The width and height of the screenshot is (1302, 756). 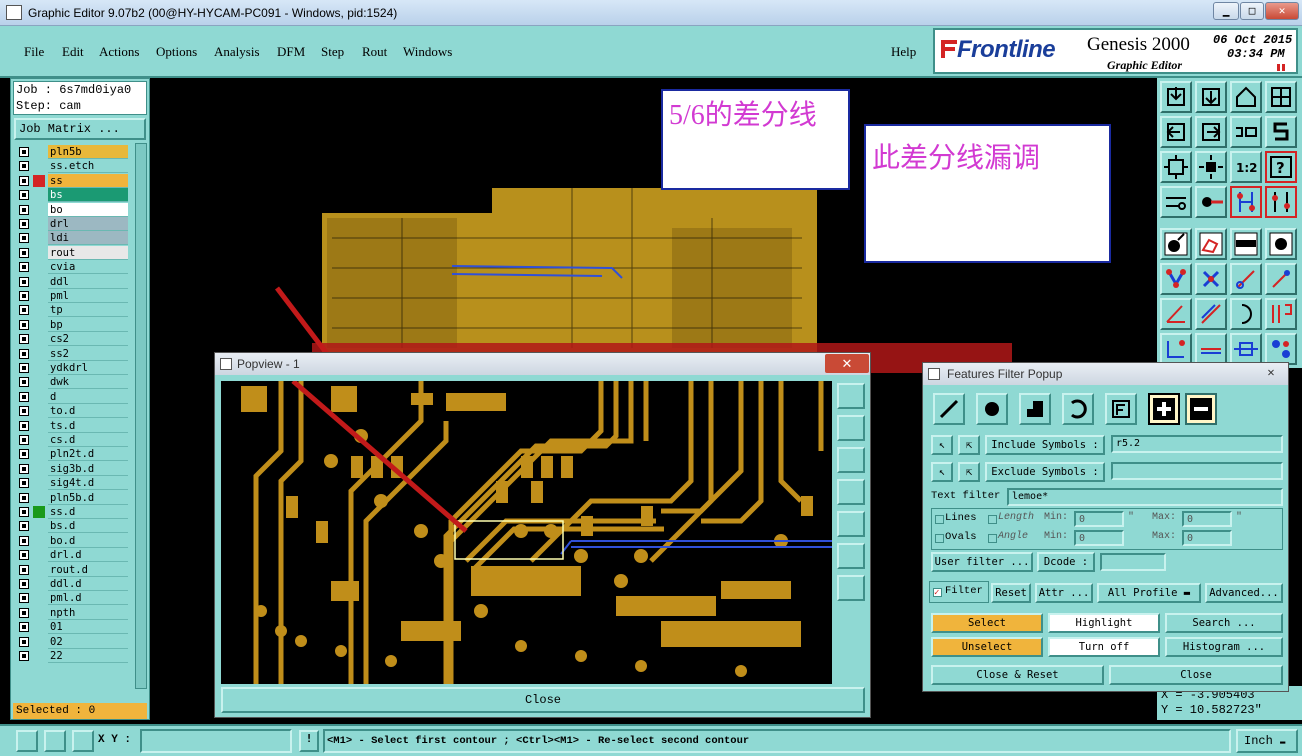 What do you see at coordinates (1017, 675) in the screenshot?
I see `close-reset-button: Close & Reset` at bounding box center [1017, 675].